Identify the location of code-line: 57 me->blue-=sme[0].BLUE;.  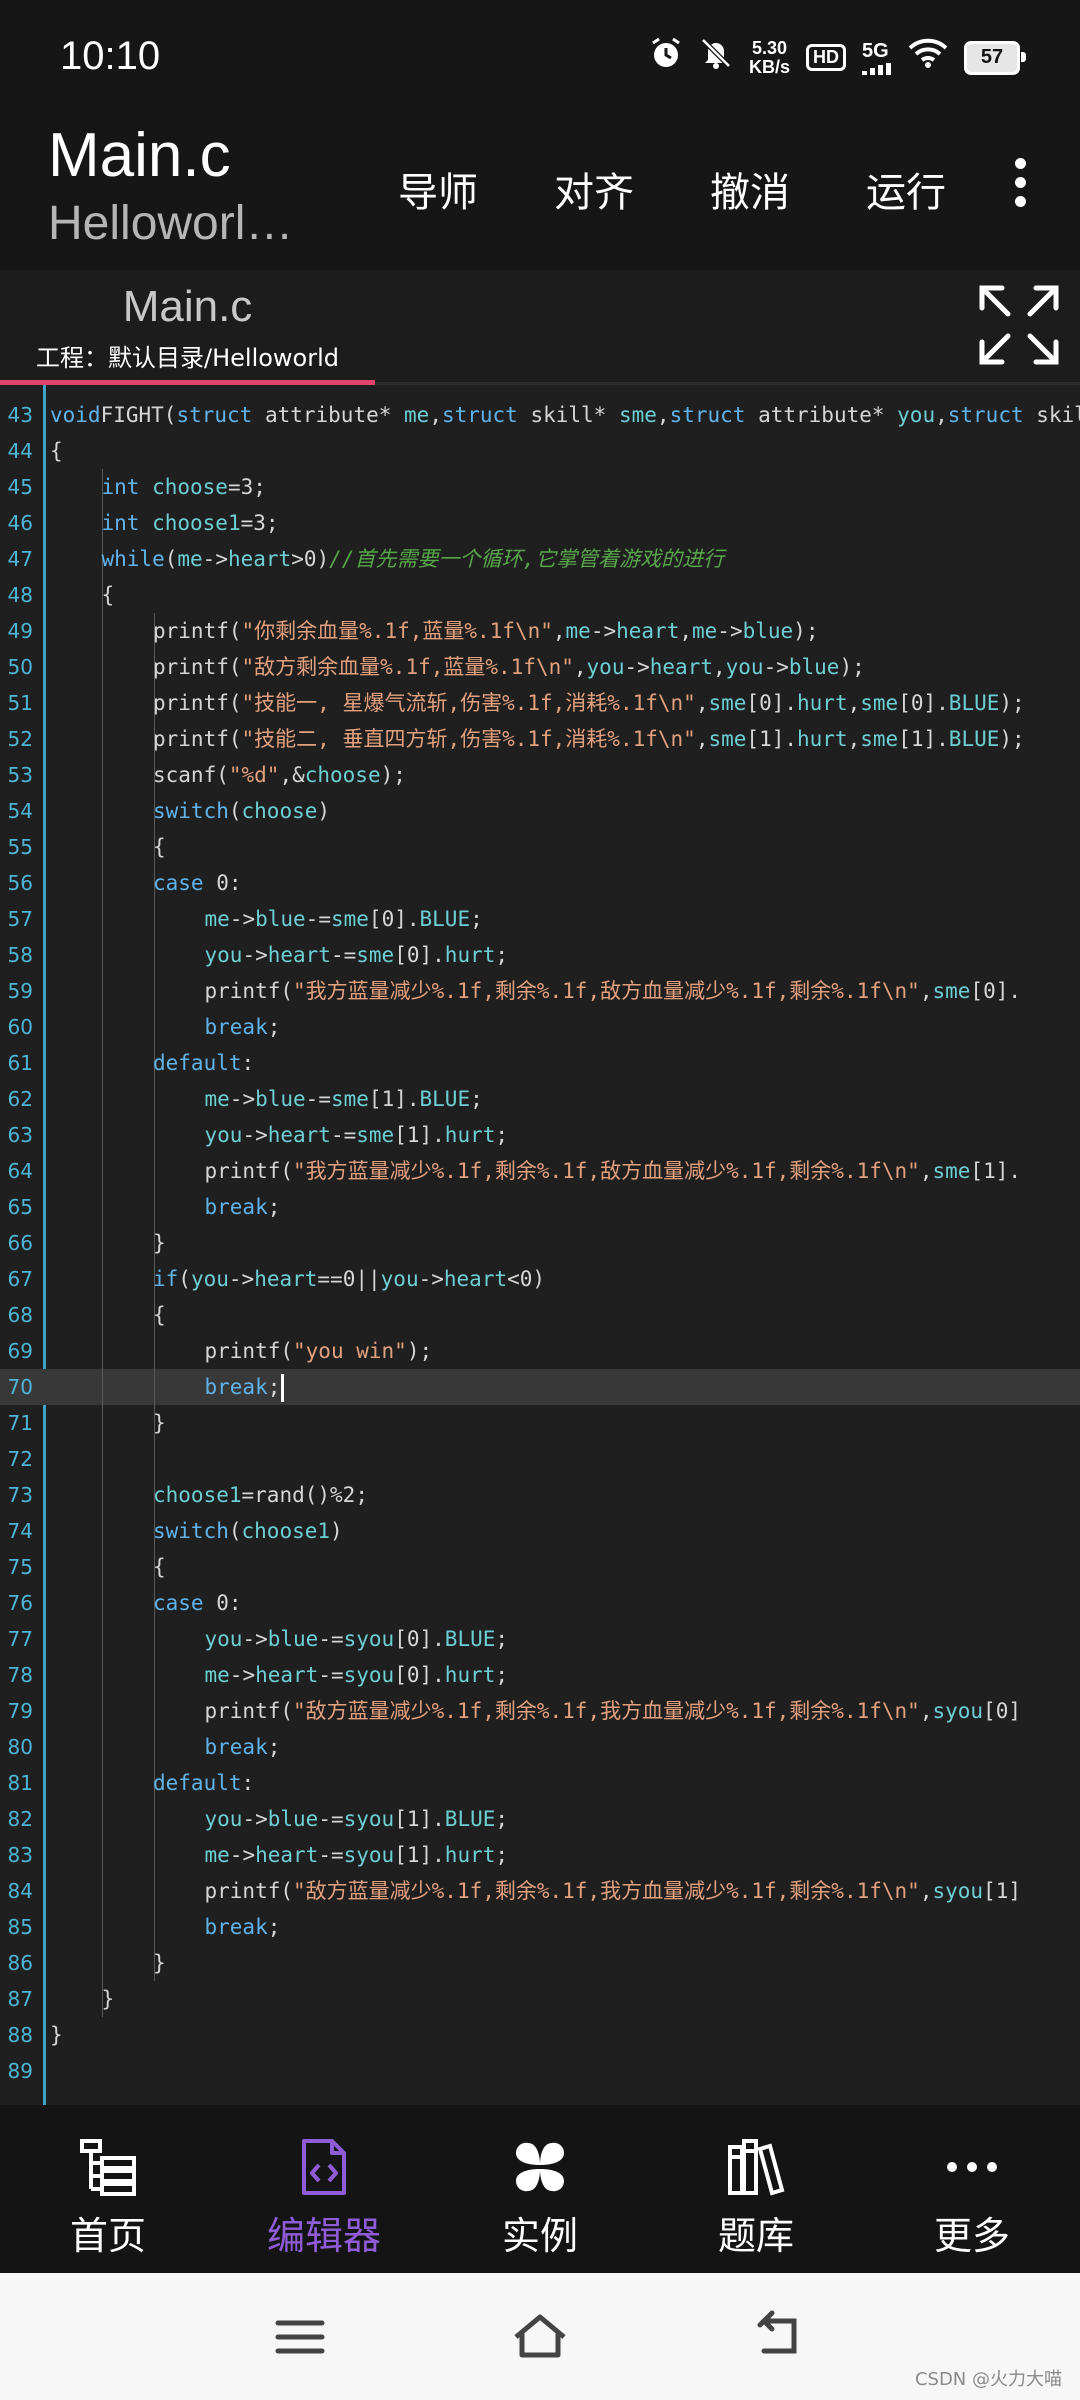
(540, 919).